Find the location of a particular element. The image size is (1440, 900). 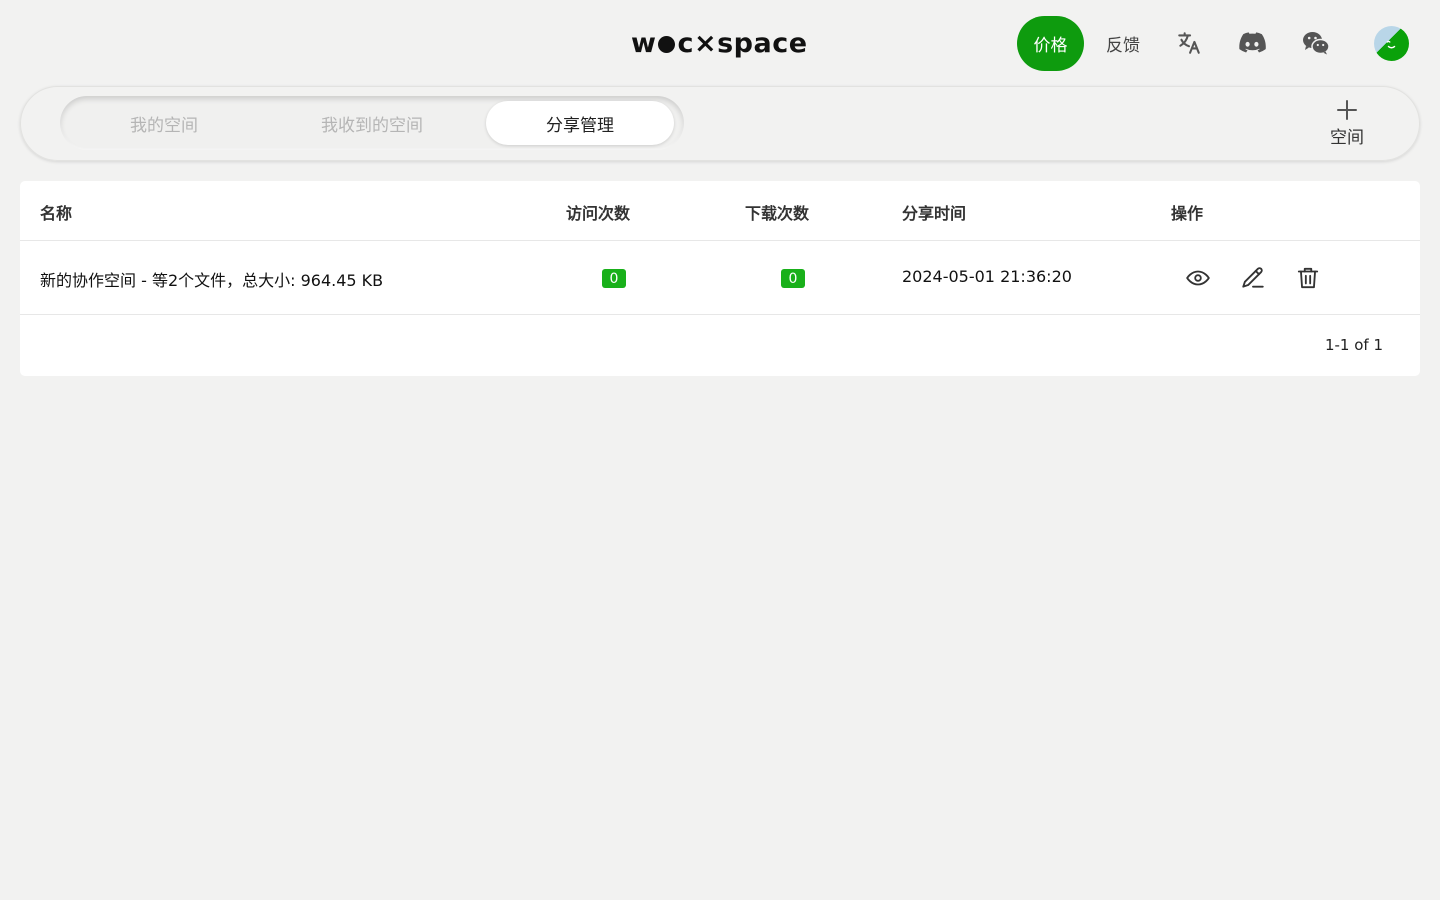

downloads-count-badge: 0 is located at coordinates (793, 278).